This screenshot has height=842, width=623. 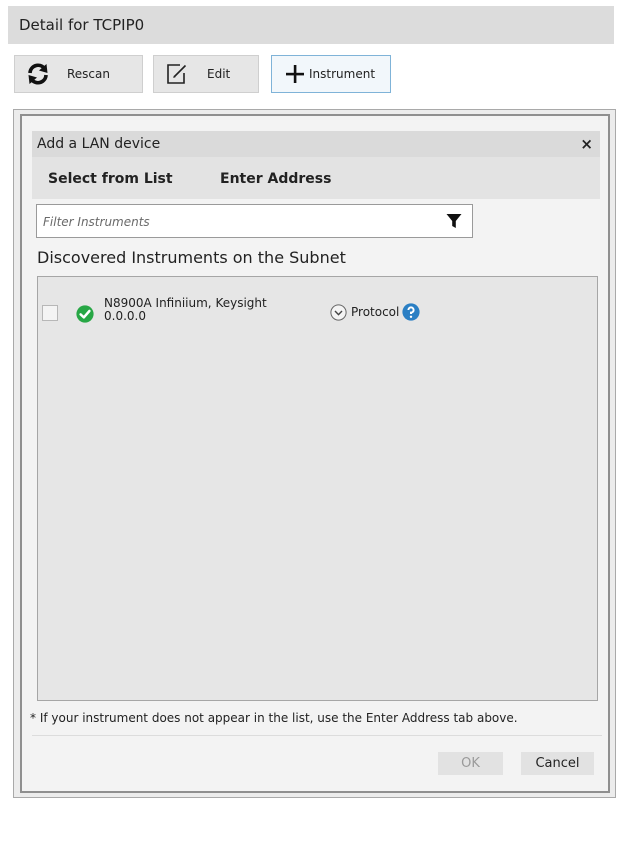 I want to click on edit-label: Edit, so click(x=219, y=74).